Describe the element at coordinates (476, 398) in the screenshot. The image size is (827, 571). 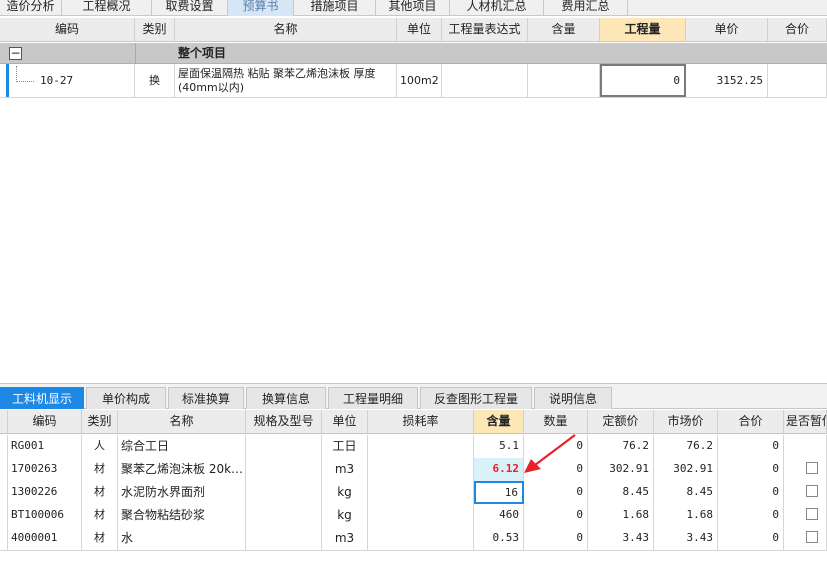
I see `tab-reverse-graphic-quantity: 反查图形工程量` at that location.